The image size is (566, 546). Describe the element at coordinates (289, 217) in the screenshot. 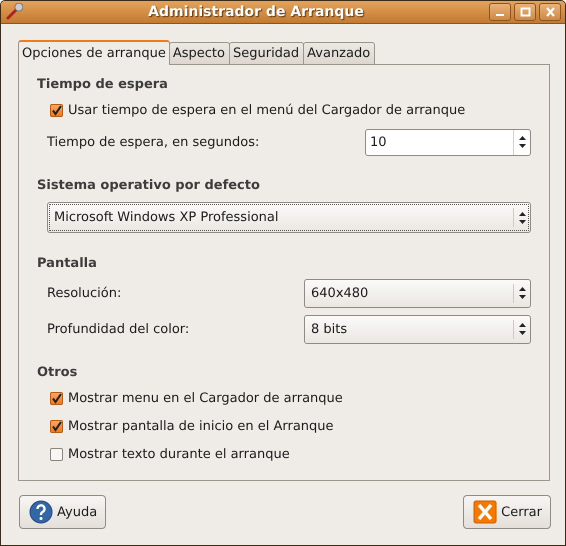

I see `dropdown: Microsoft Windows XP Professional` at that location.